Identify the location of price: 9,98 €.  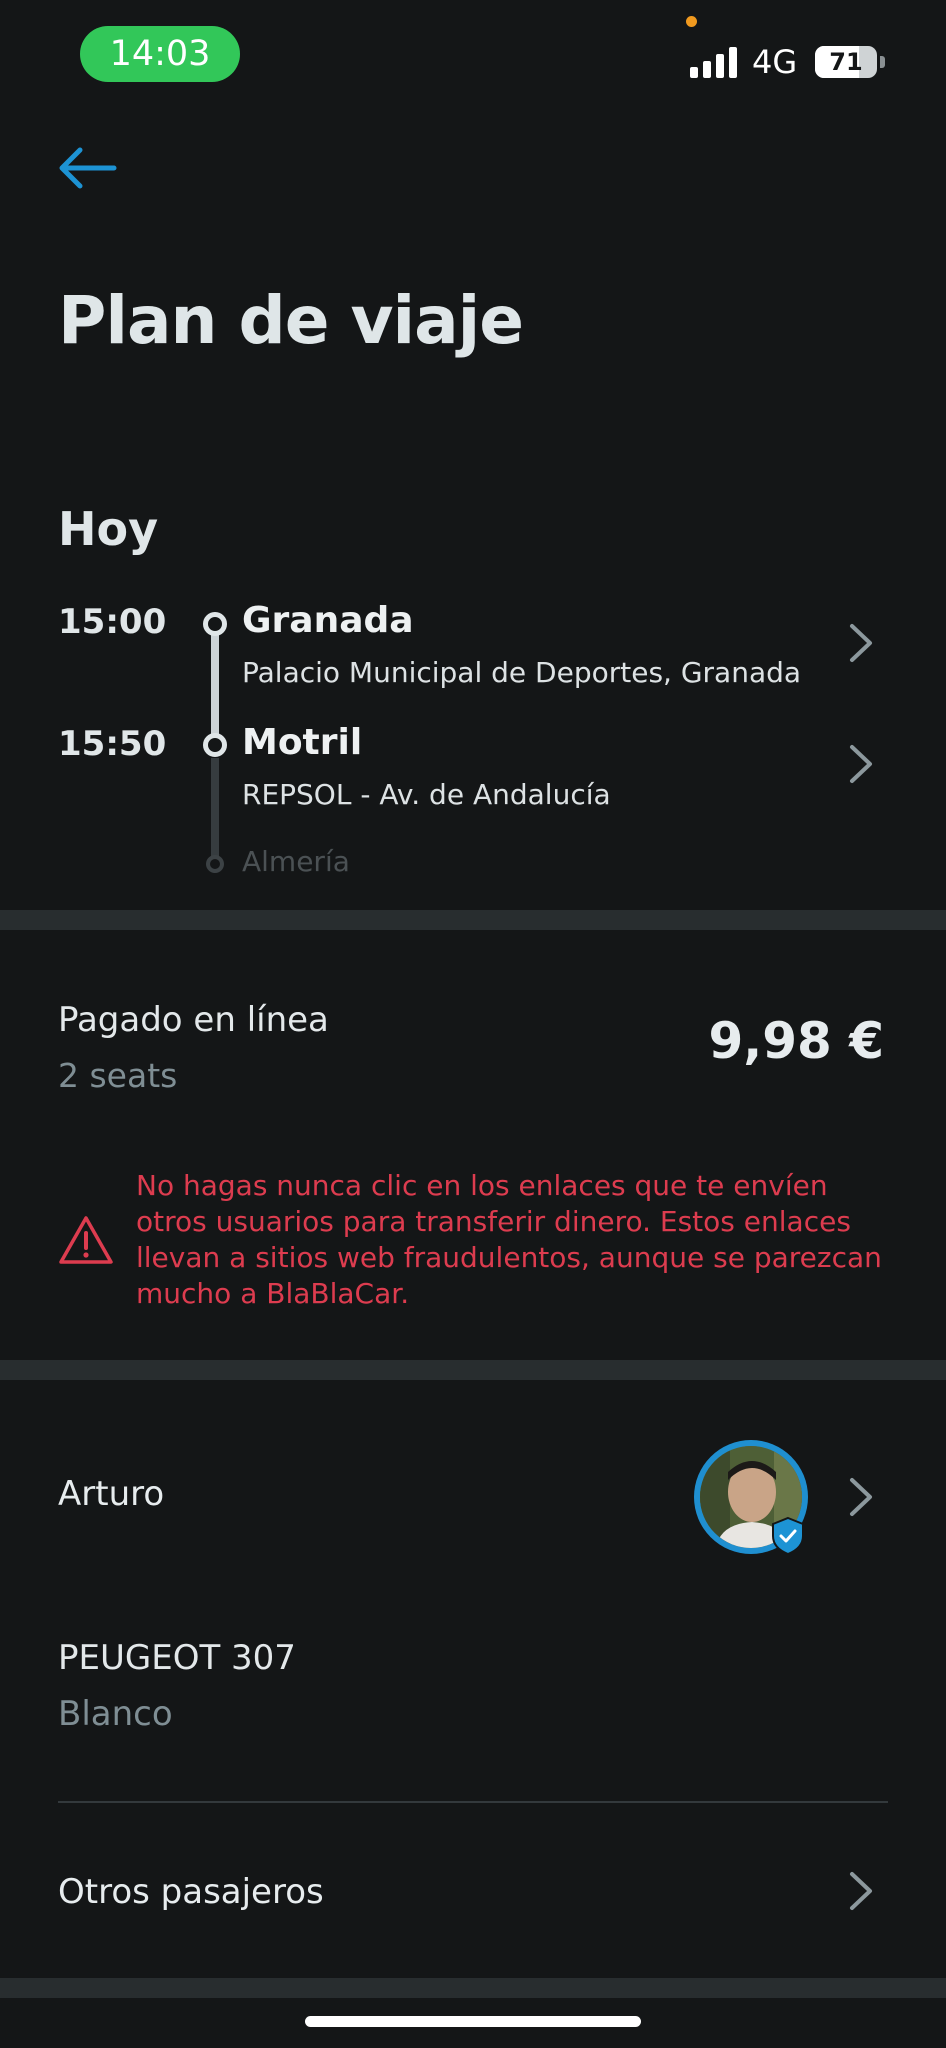
(796, 1041).